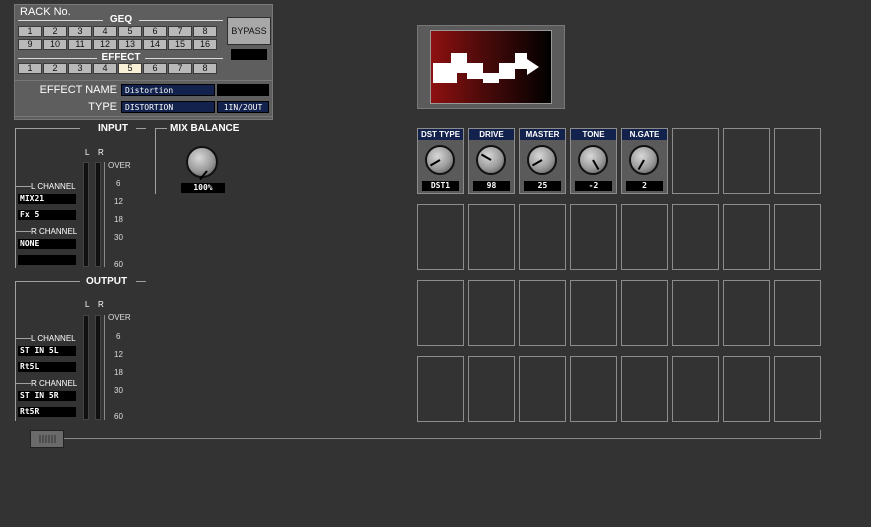  What do you see at coordinates (130, 44) in the screenshot?
I see `geq-button-13: 13` at bounding box center [130, 44].